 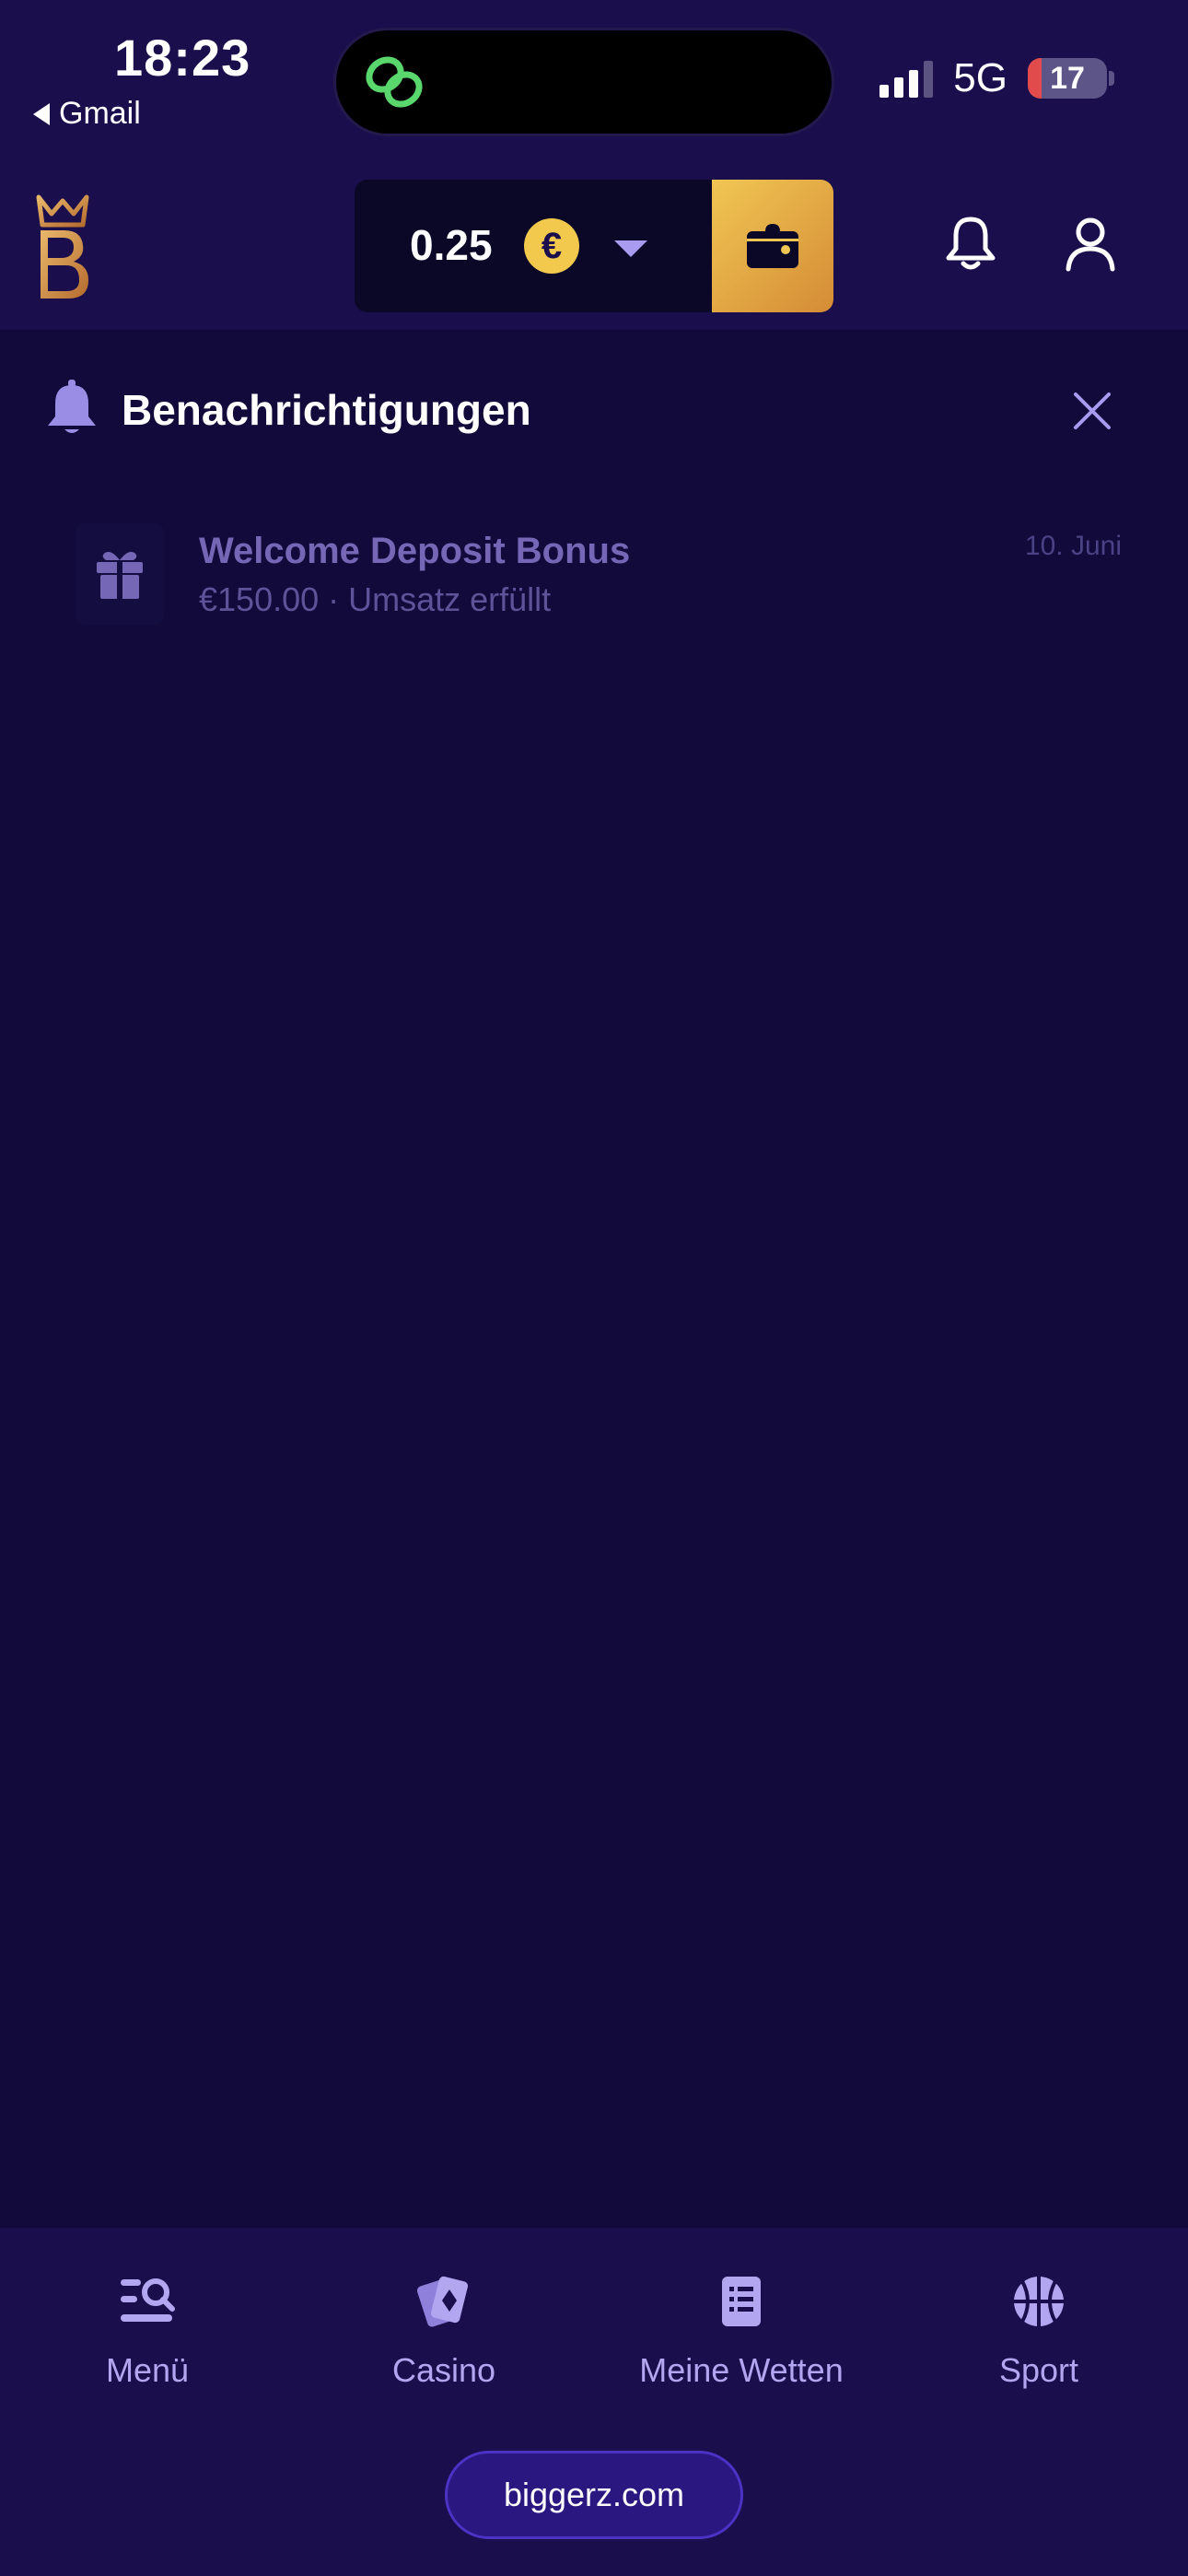 What do you see at coordinates (100, 113) in the screenshot?
I see `back-app-label: Gmail` at bounding box center [100, 113].